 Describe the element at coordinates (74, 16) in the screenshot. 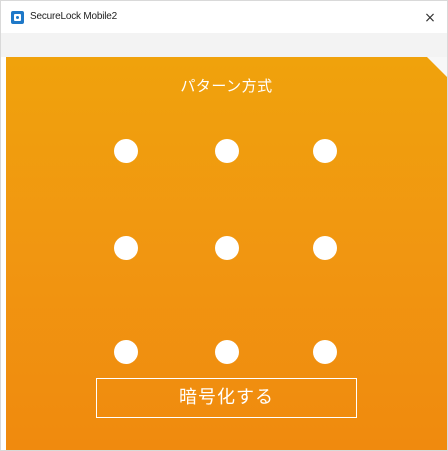

I see `window-title: SecureLock Mobile2` at that location.